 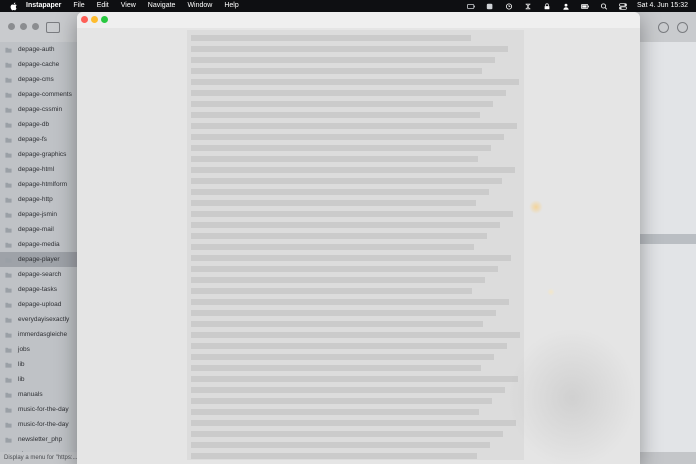 I want to click on control-center-icon, so click(x=623, y=6).